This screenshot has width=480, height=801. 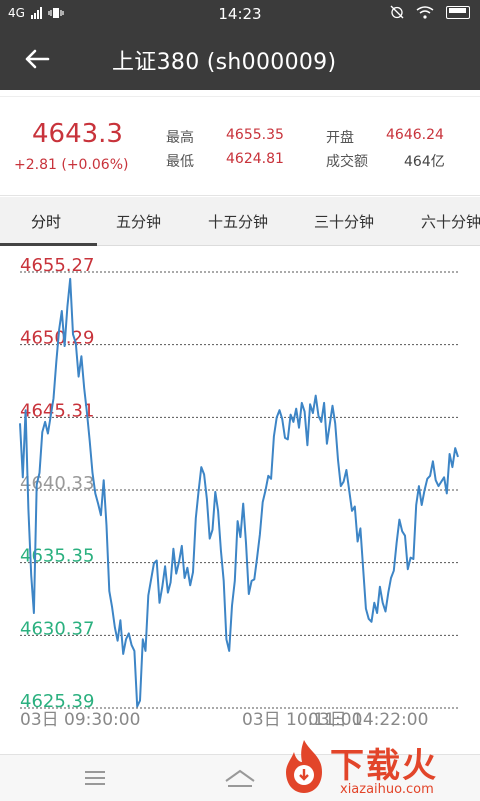 I want to click on tab-30min: 三十分钟, so click(x=344, y=221).